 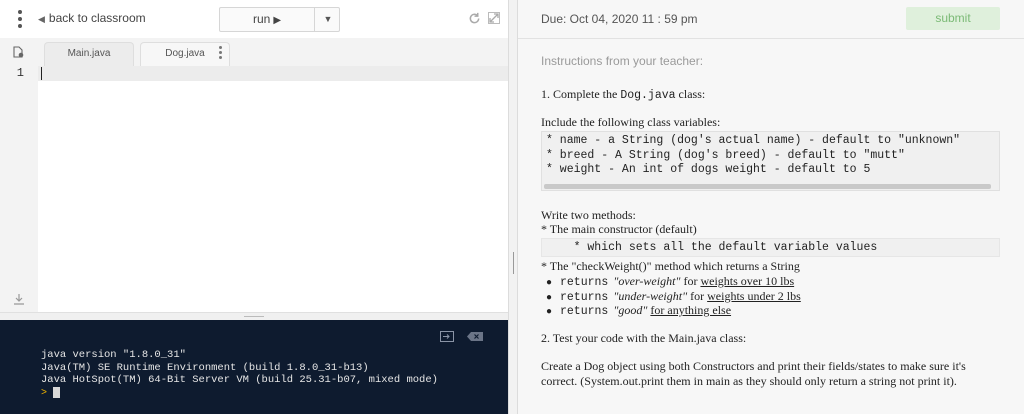 What do you see at coordinates (588, 215) in the screenshot?
I see `write-methods-text: Write two methods:` at bounding box center [588, 215].